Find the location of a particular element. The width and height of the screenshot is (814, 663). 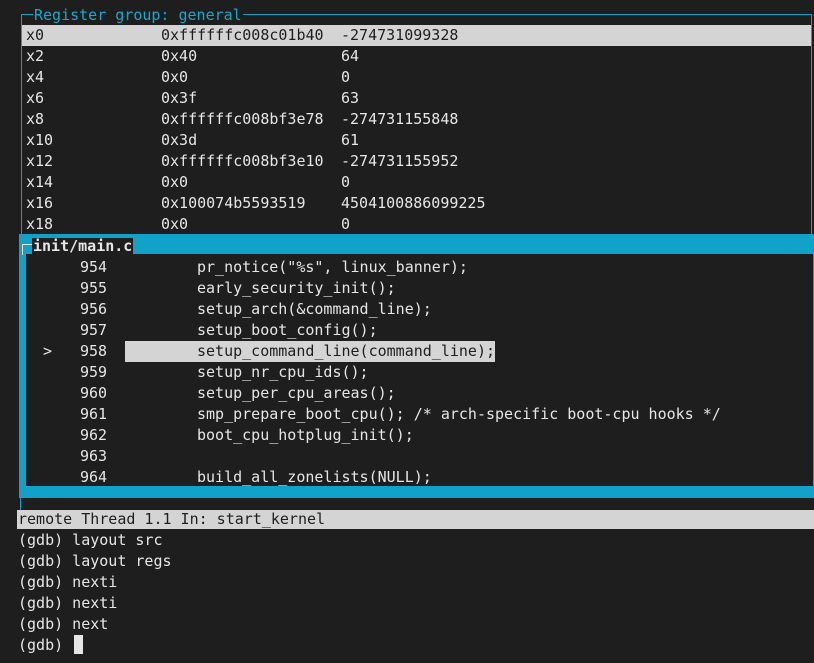

source-code: setup_nr_cpu_ids(); is located at coordinates (283, 372).